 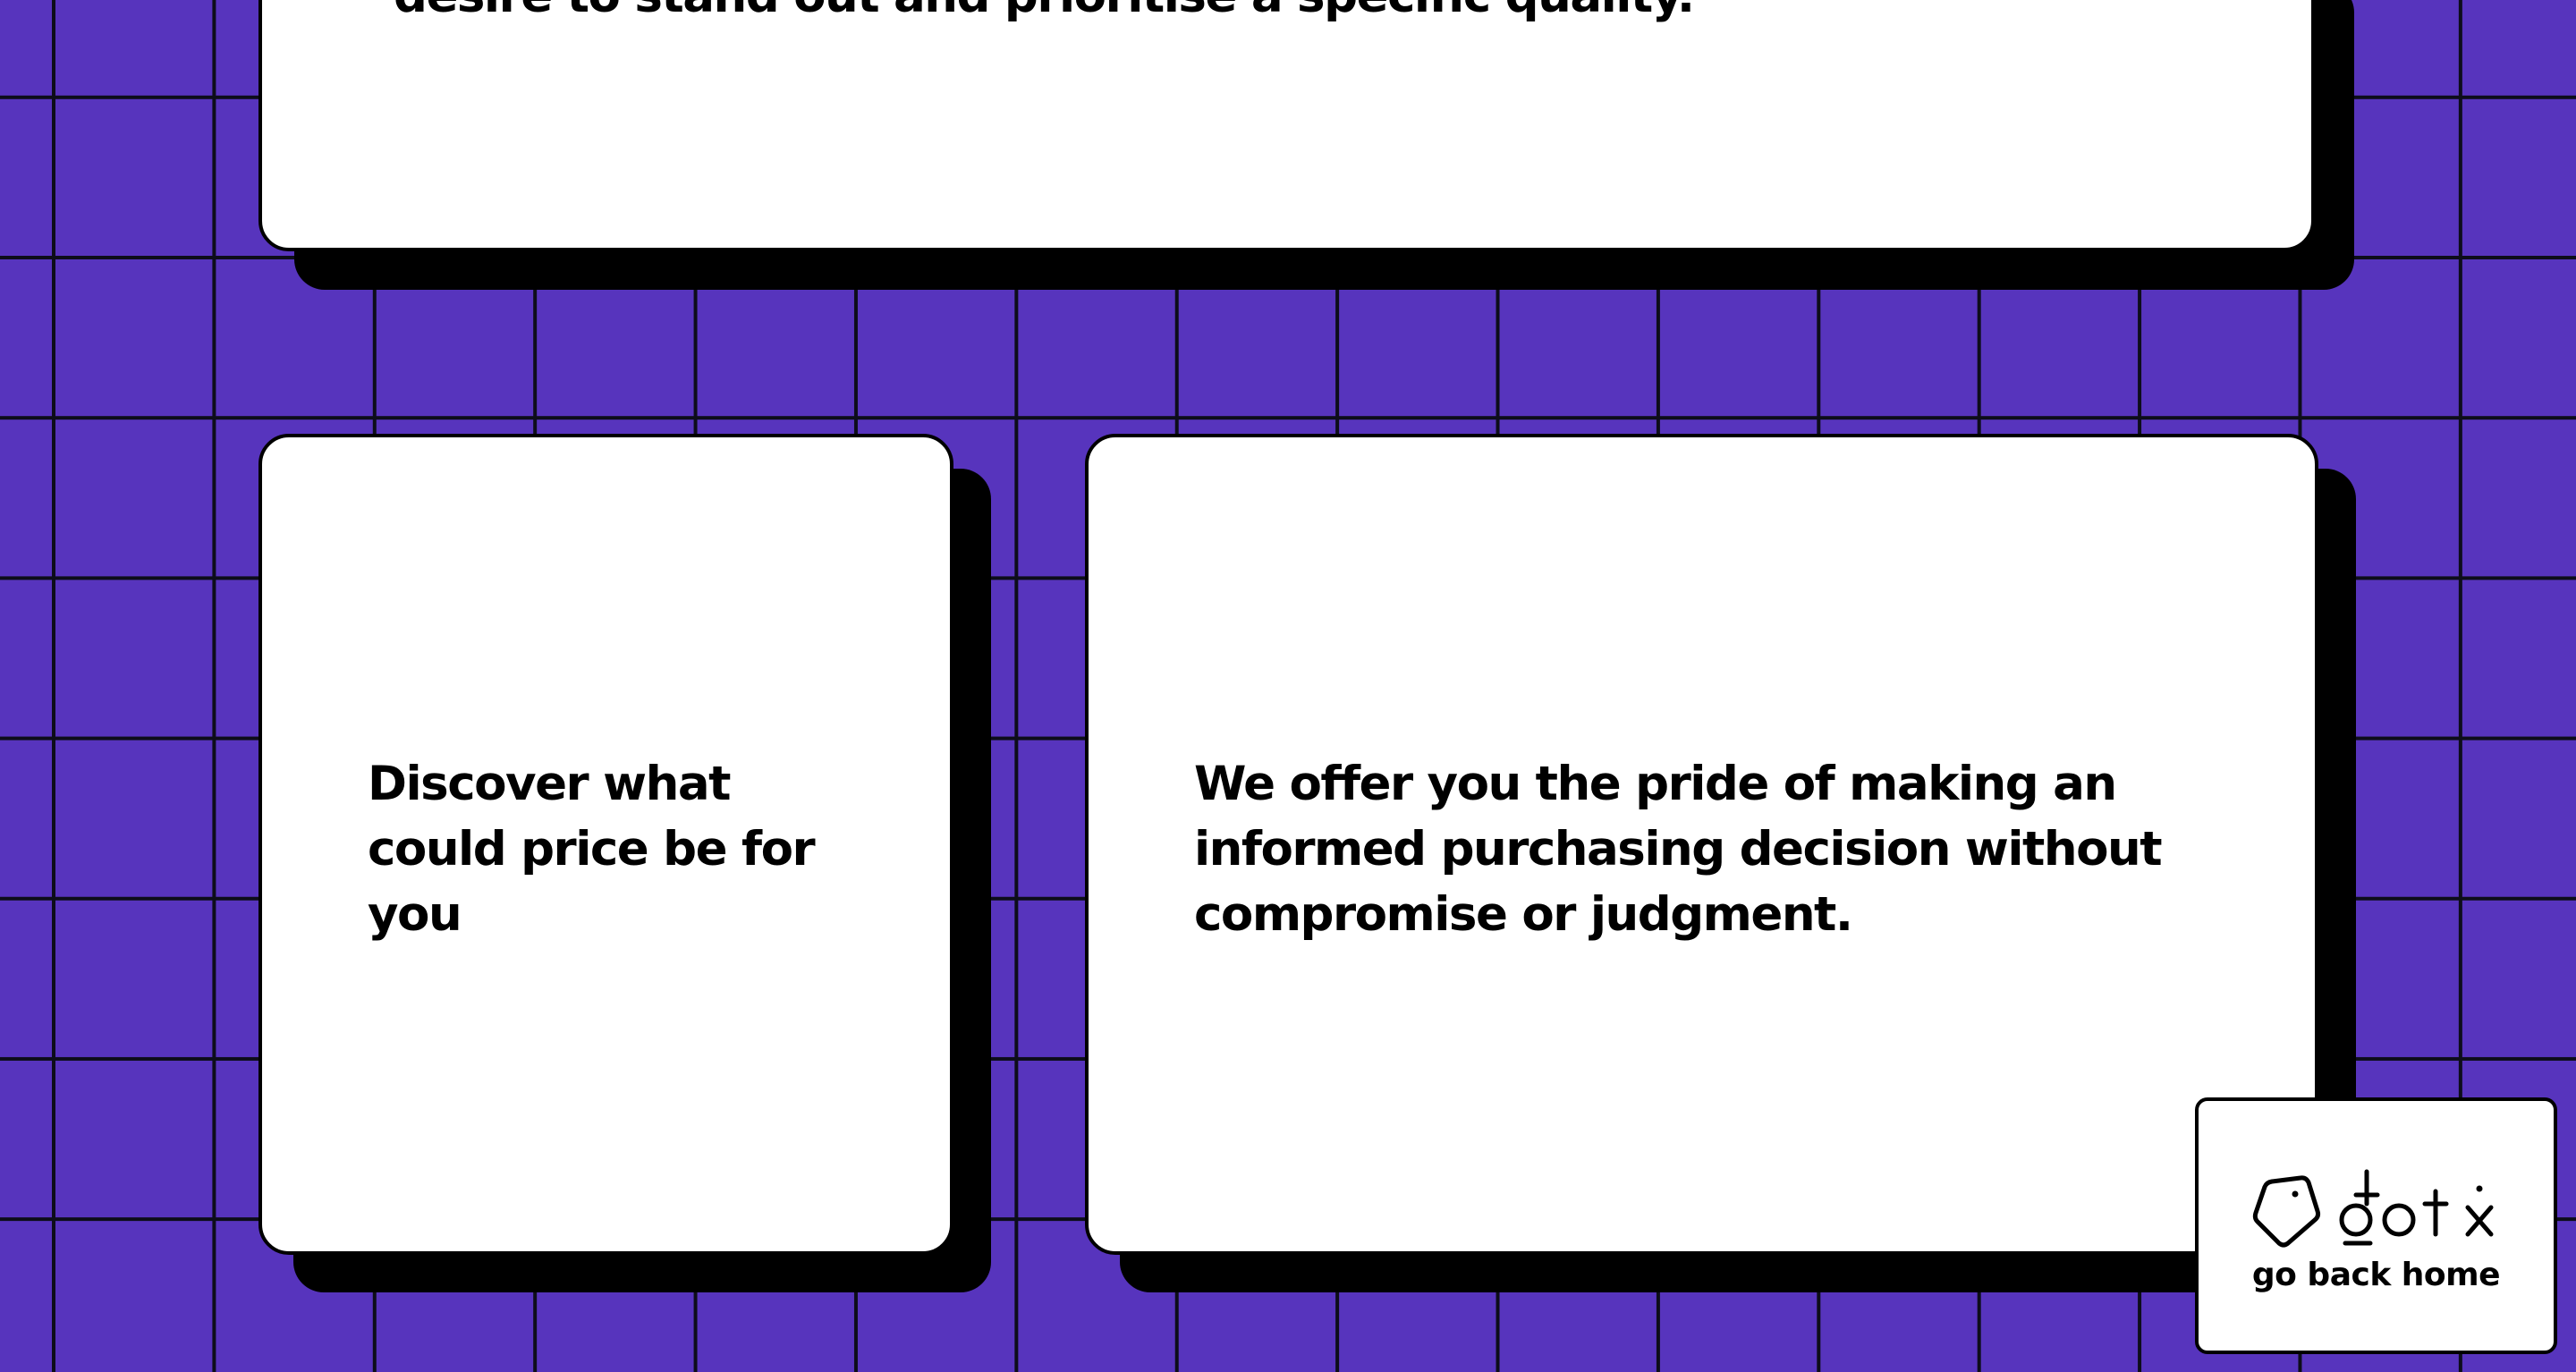 What do you see at coordinates (2376, 1275) in the screenshot?
I see `go-back-home-label: go back home` at bounding box center [2376, 1275].